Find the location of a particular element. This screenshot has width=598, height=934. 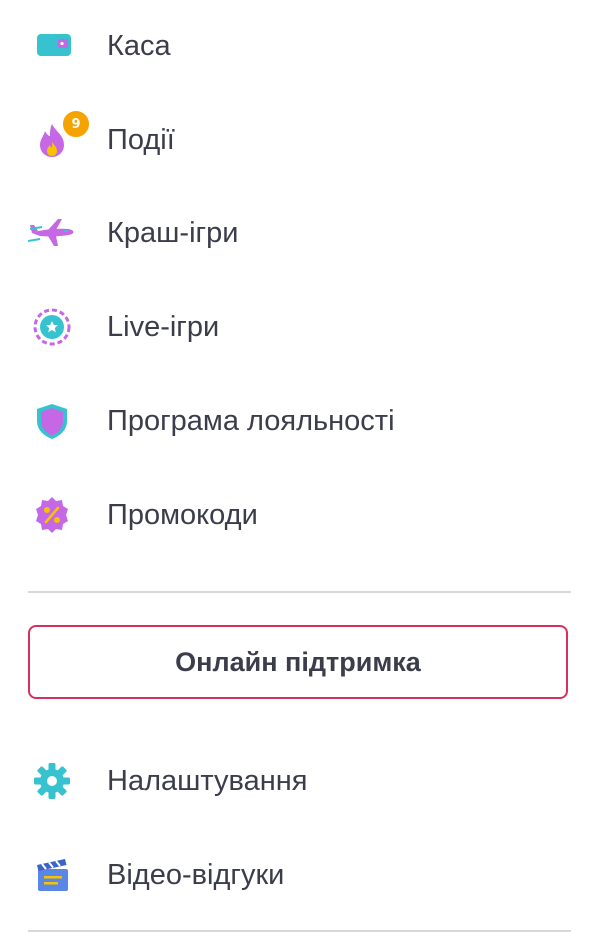

clapperboard-icon is located at coordinates (52, 875).